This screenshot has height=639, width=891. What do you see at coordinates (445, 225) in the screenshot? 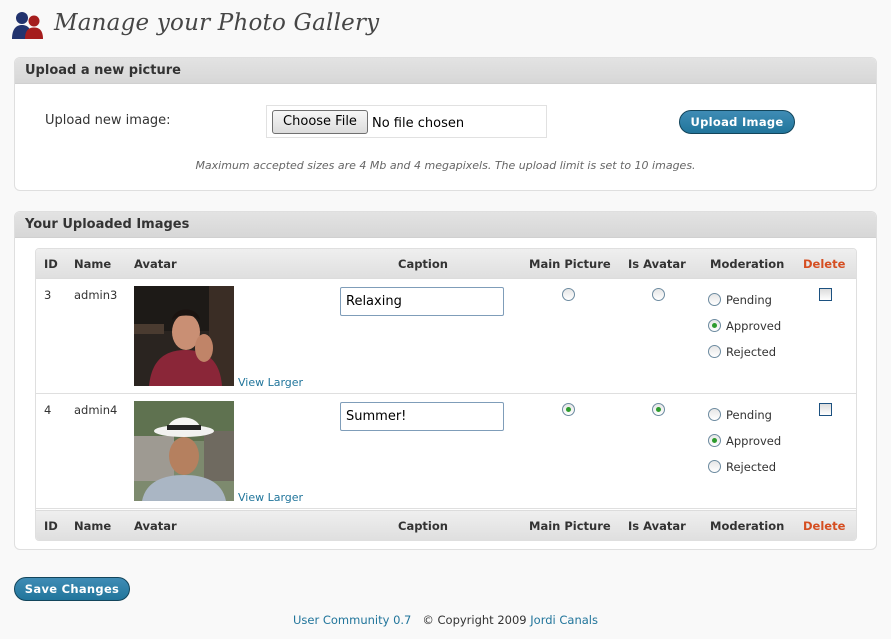
I see `images-section-title: Your Uploaded Images` at bounding box center [445, 225].